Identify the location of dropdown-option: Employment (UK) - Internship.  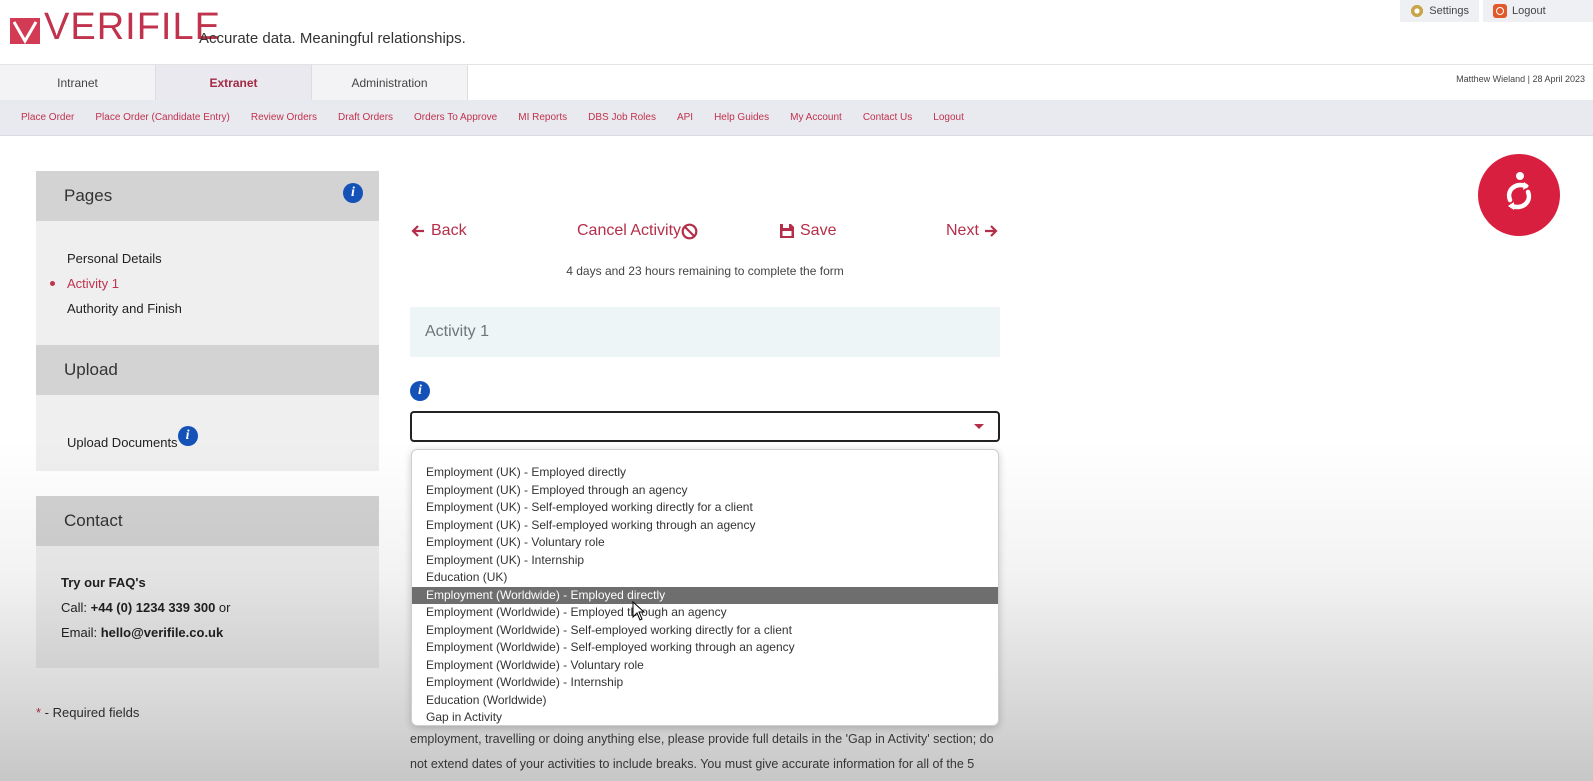
(705, 561).